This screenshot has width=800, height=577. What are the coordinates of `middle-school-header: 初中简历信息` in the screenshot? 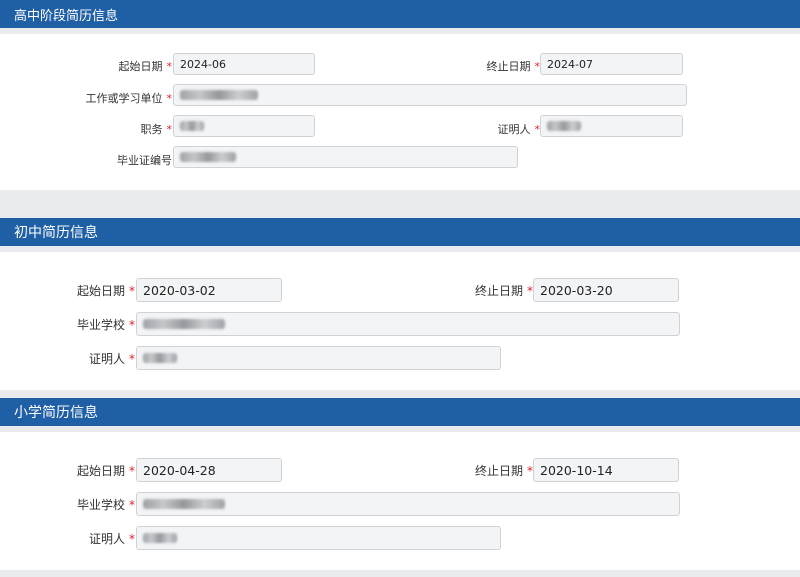 It's located at (400, 232).